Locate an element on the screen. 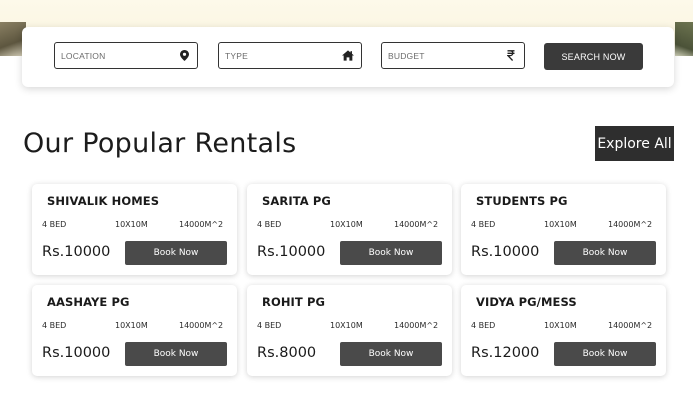 This screenshot has height=410, width=693. home-icon is located at coordinates (348, 56).